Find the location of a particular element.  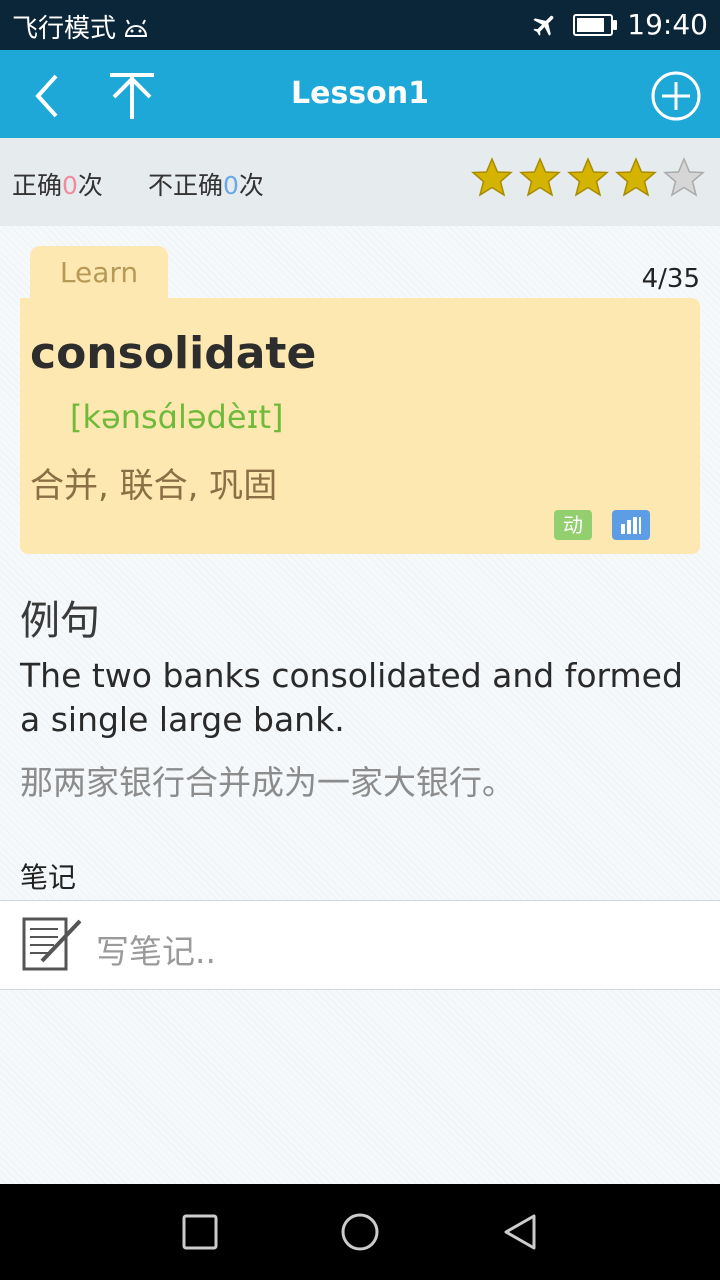

incorrect-label: 不正确 is located at coordinates (186, 185).